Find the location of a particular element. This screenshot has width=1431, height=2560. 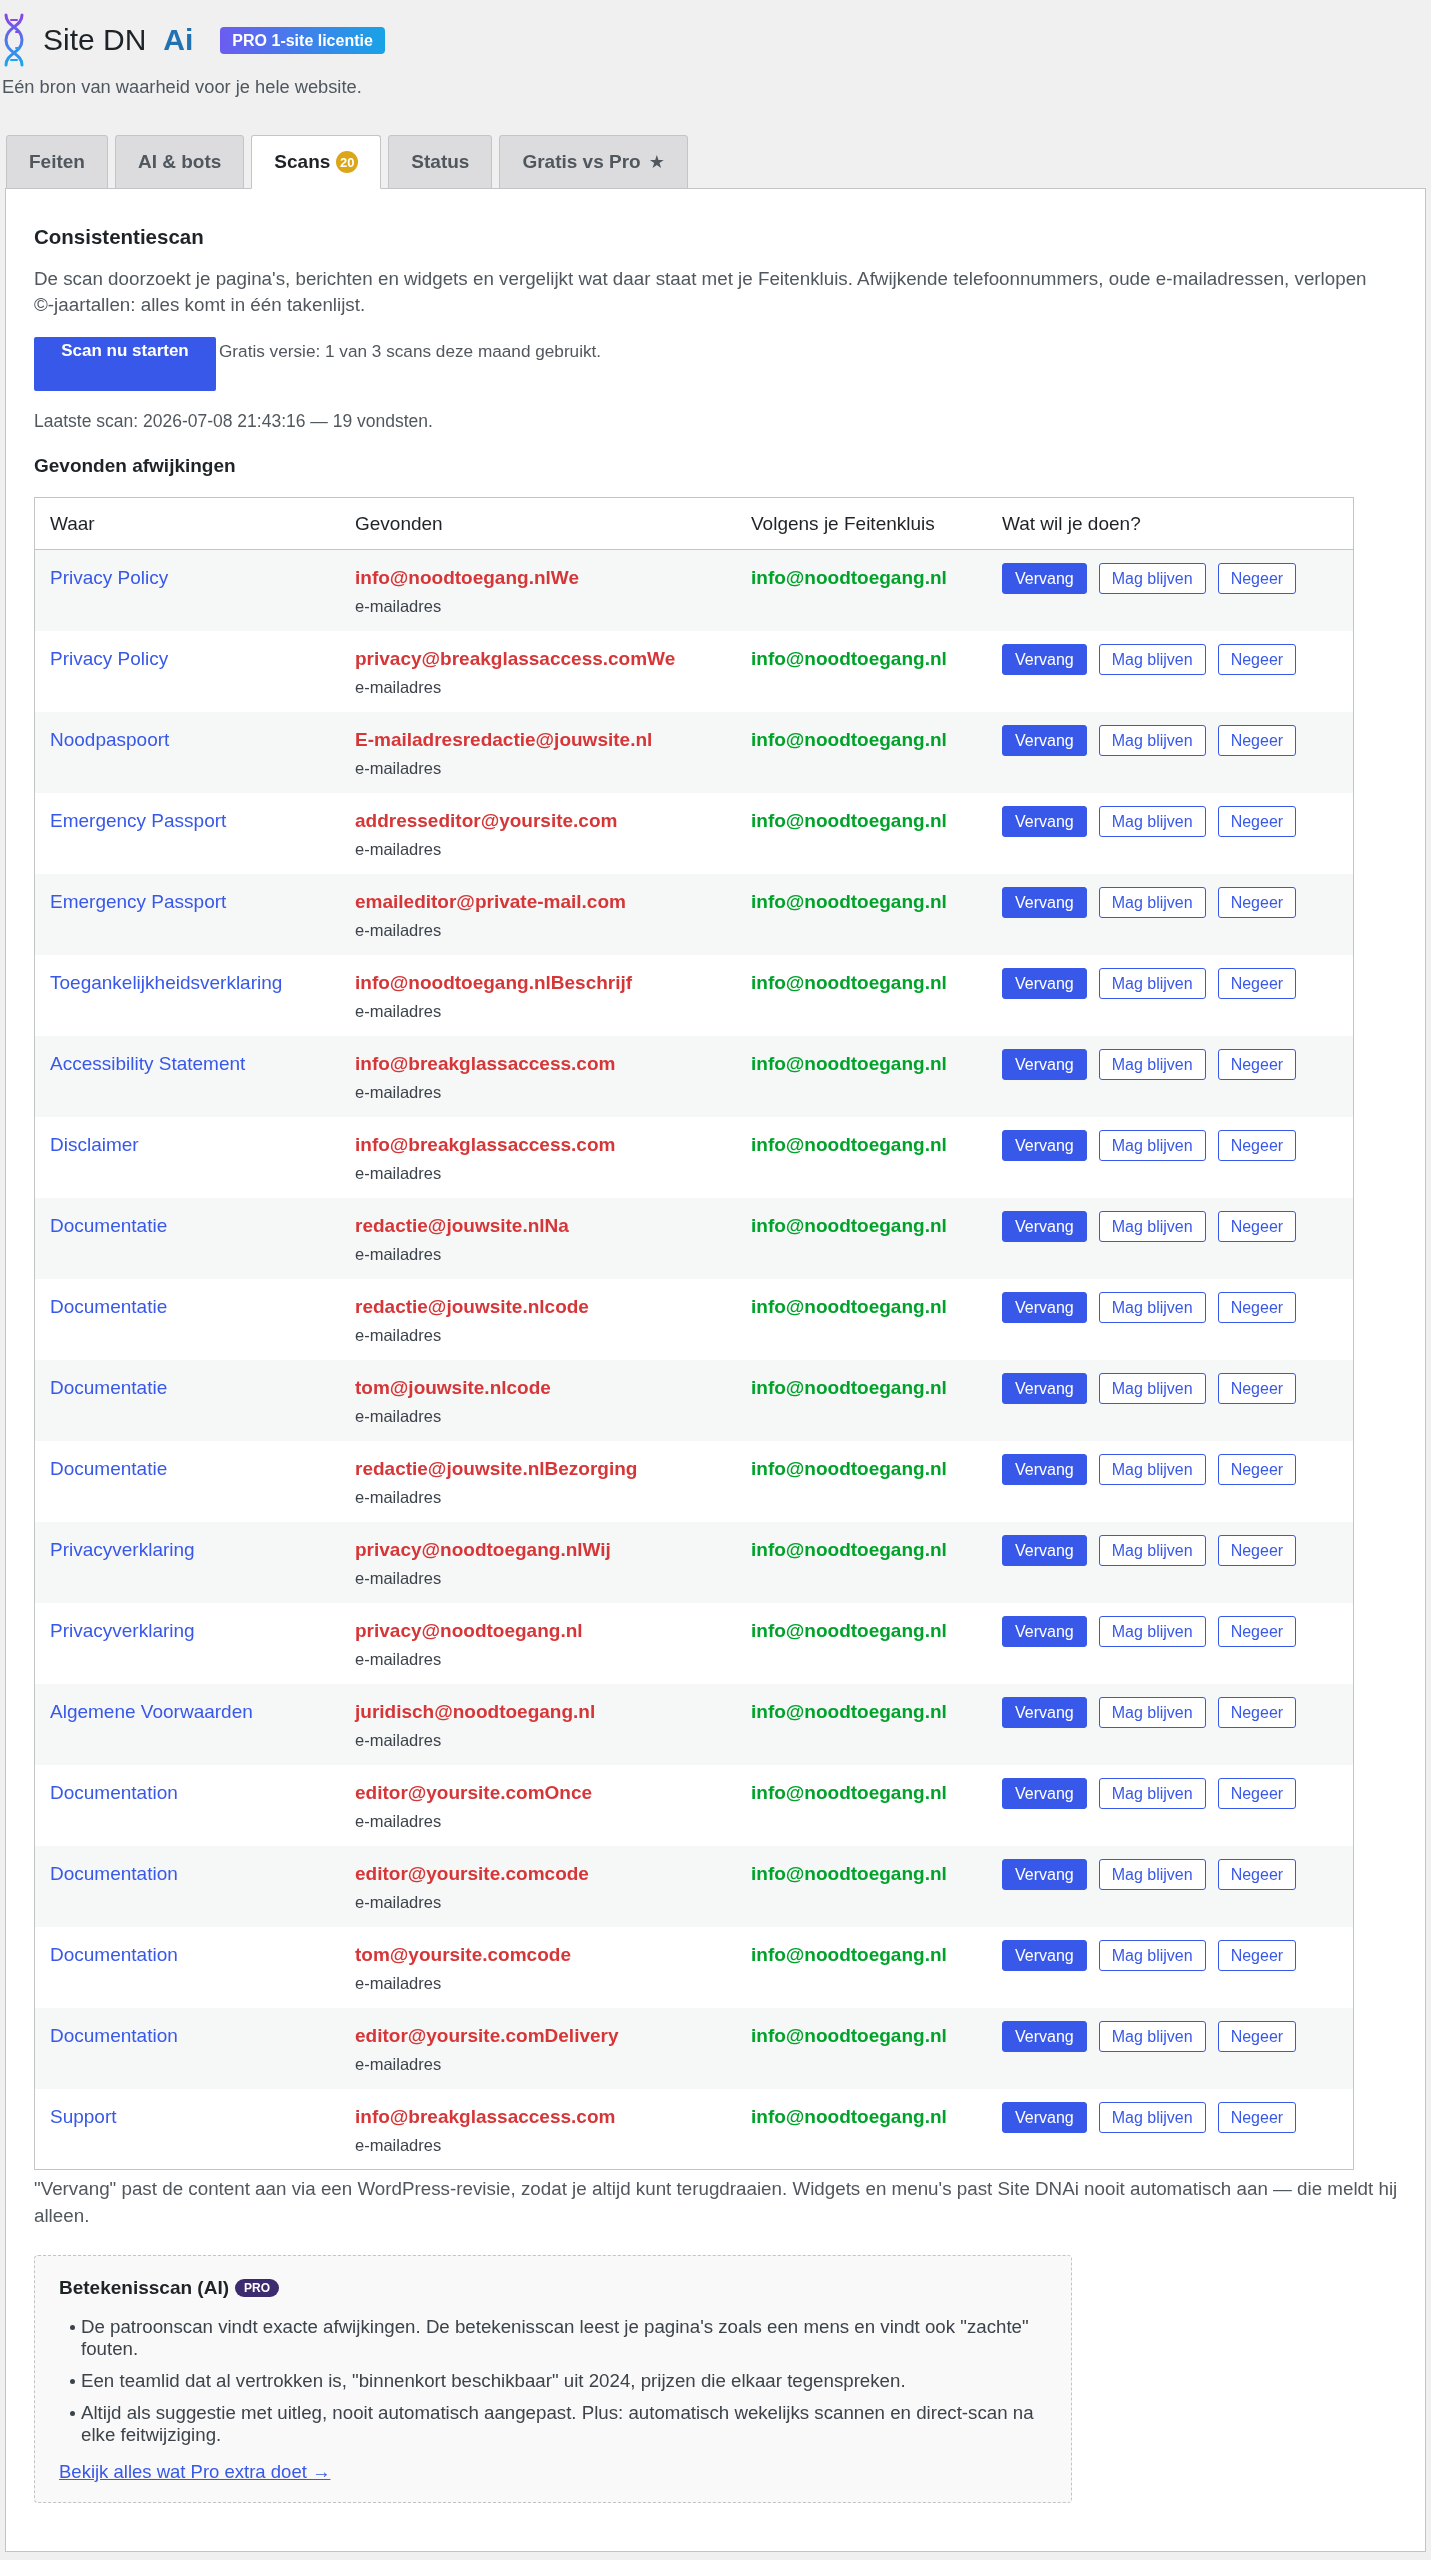

found-value: tom@jouwsite.nlcode is located at coordinates (453, 1387).